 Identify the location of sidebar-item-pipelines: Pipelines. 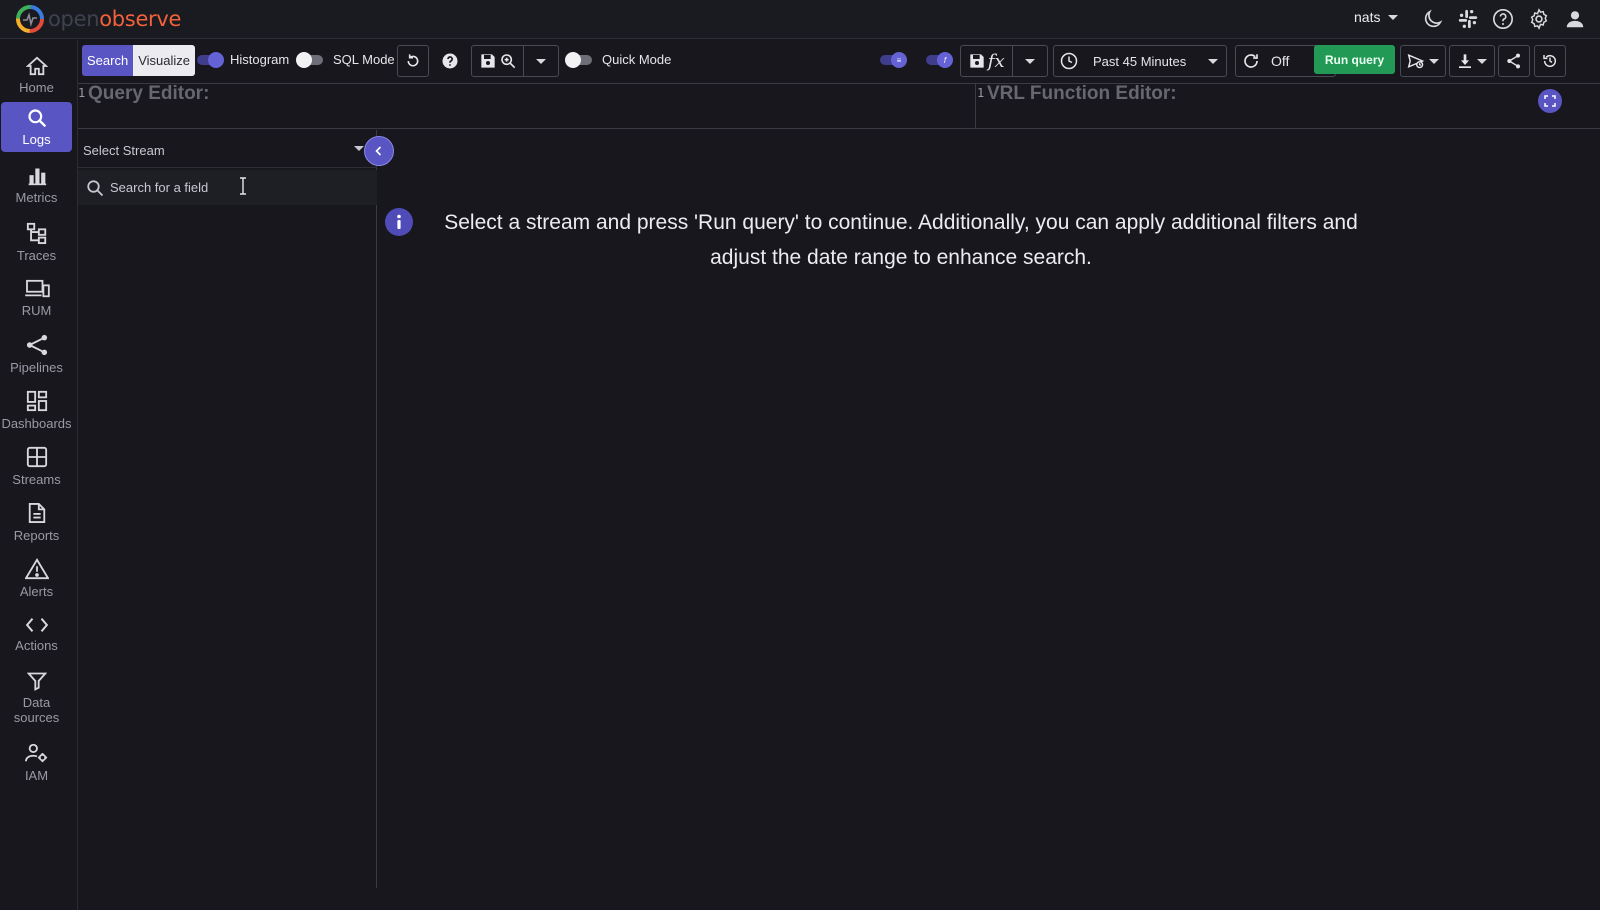
(36, 354).